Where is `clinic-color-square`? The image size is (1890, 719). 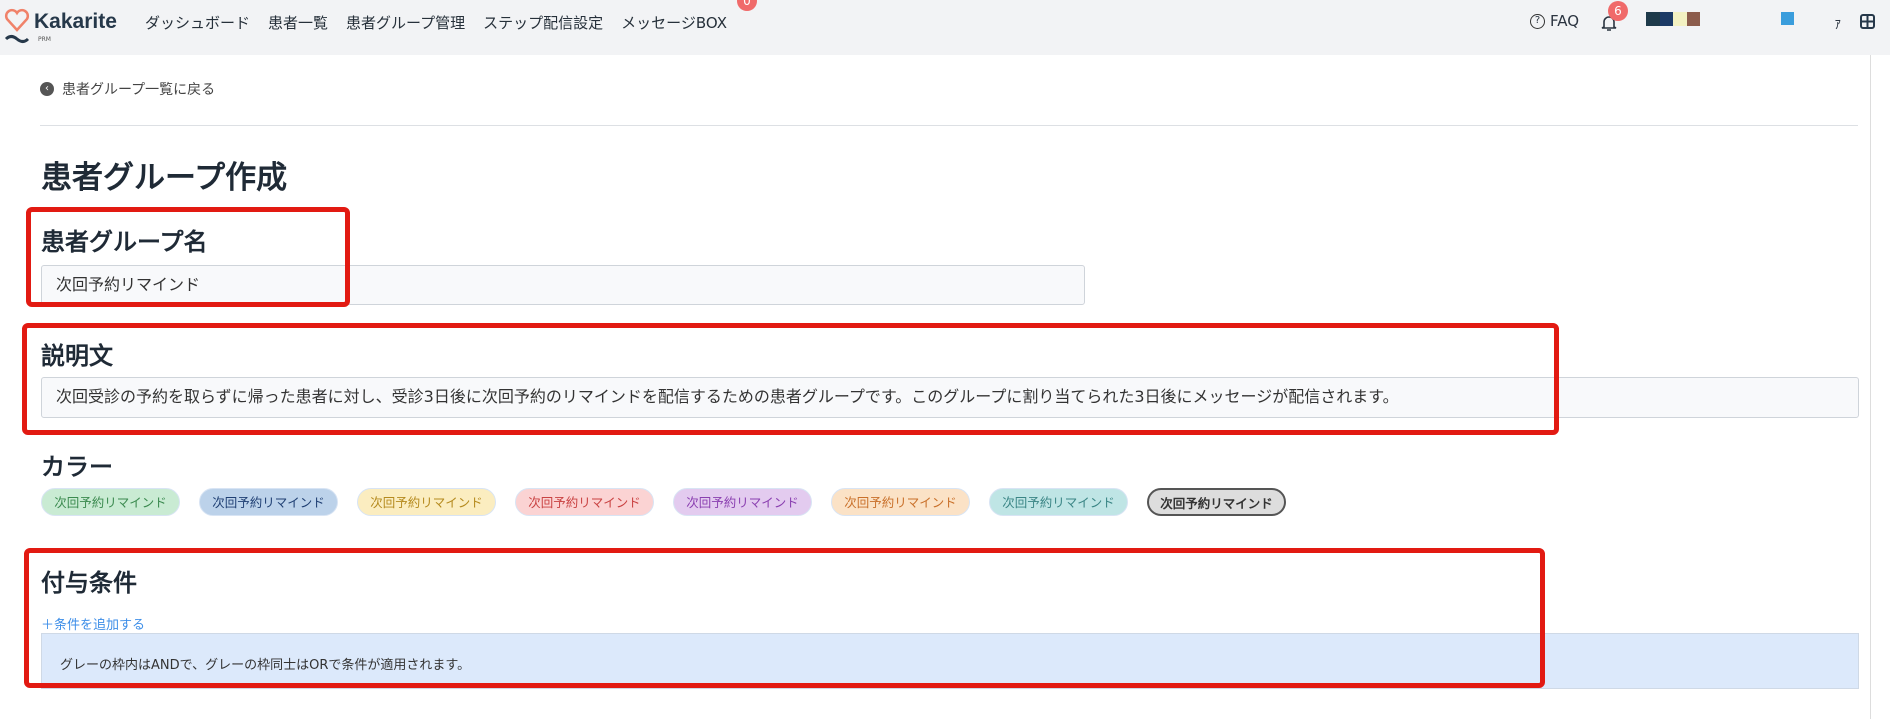 clinic-color-square is located at coordinates (1787, 18).